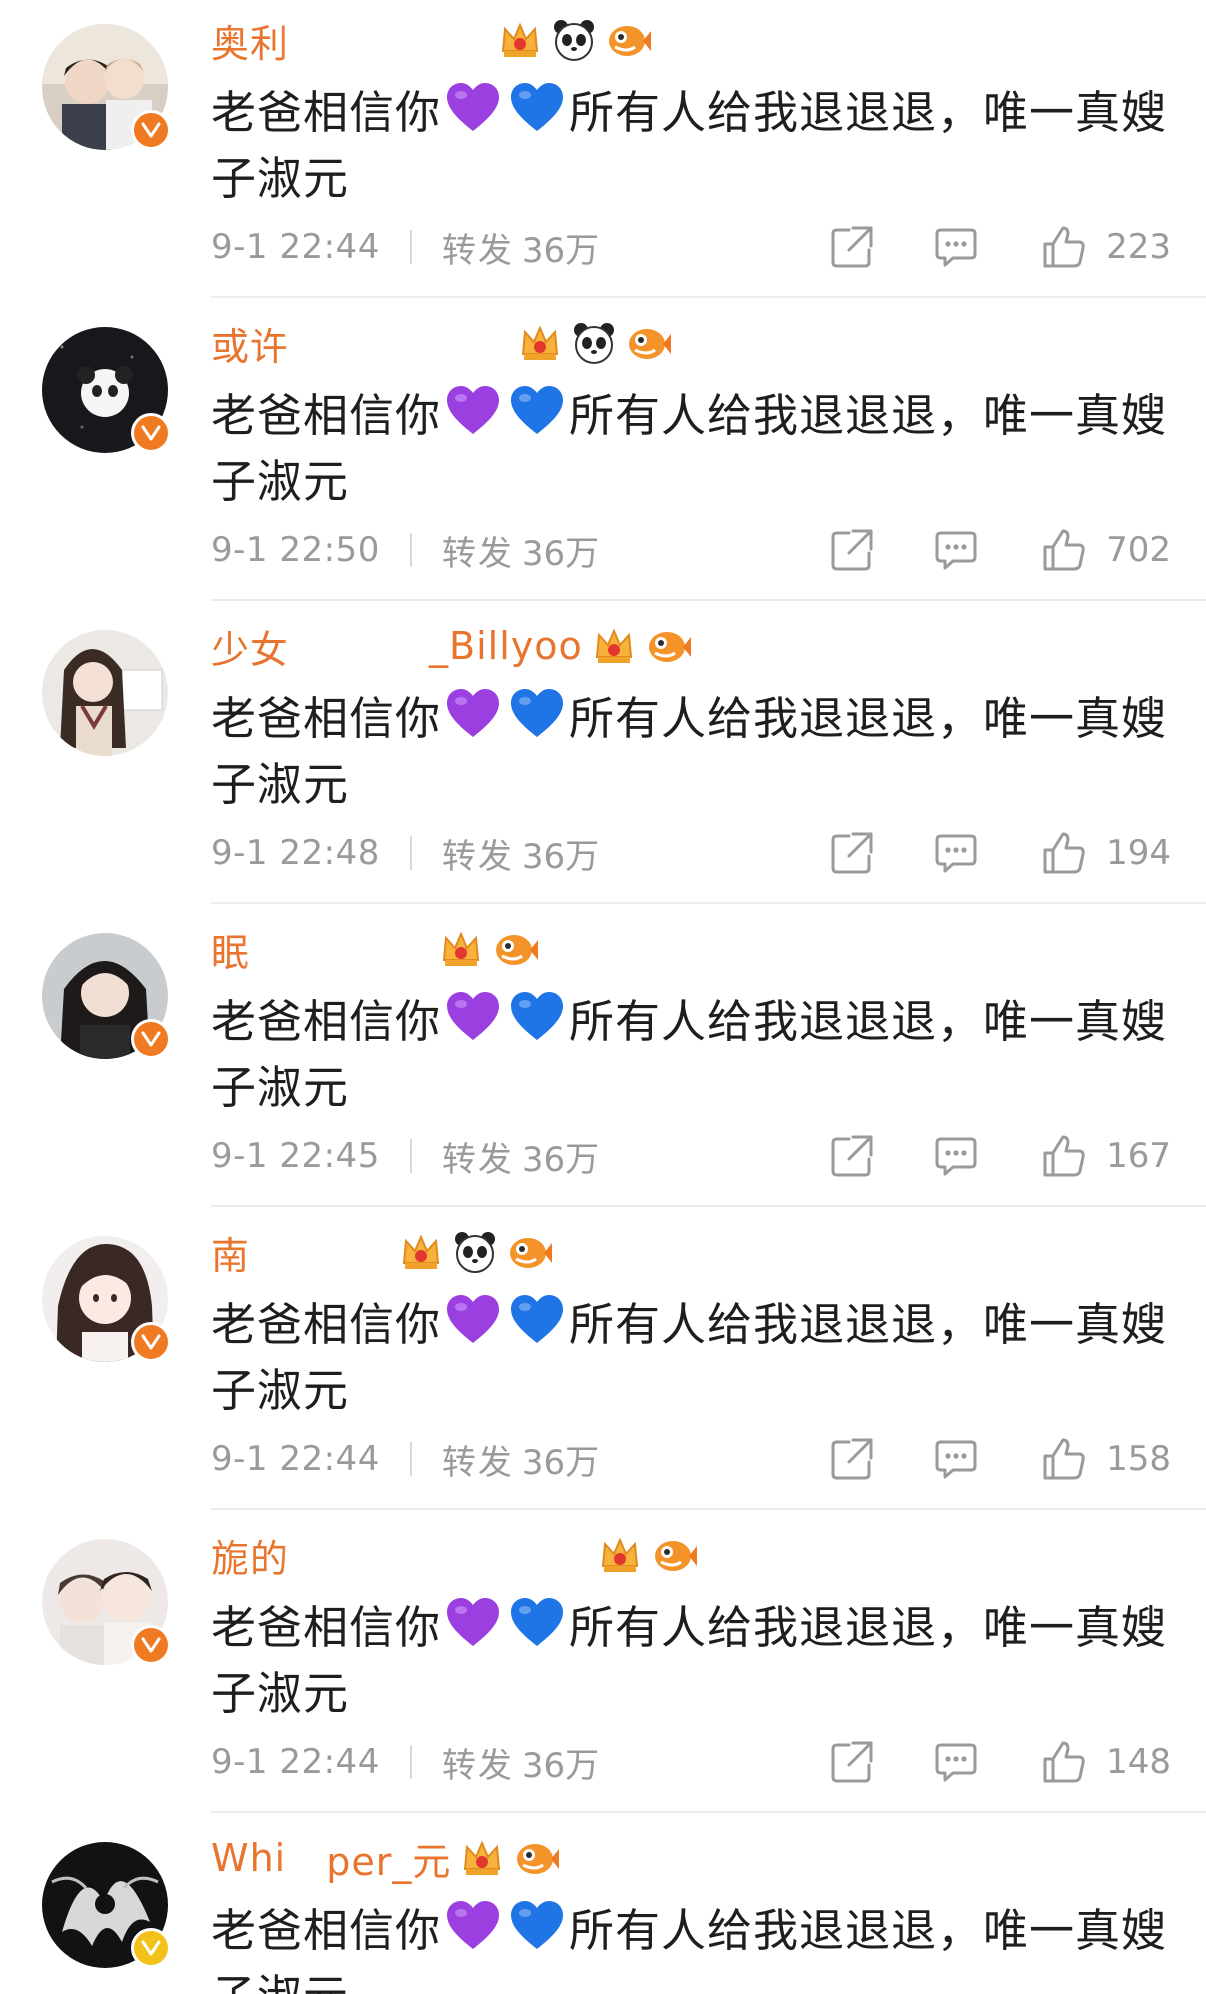 This screenshot has height=1994, width=1206. What do you see at coordinates (230, 1252) in the screenshot?
I see `username: 南` at bounding box center [230, 1252].